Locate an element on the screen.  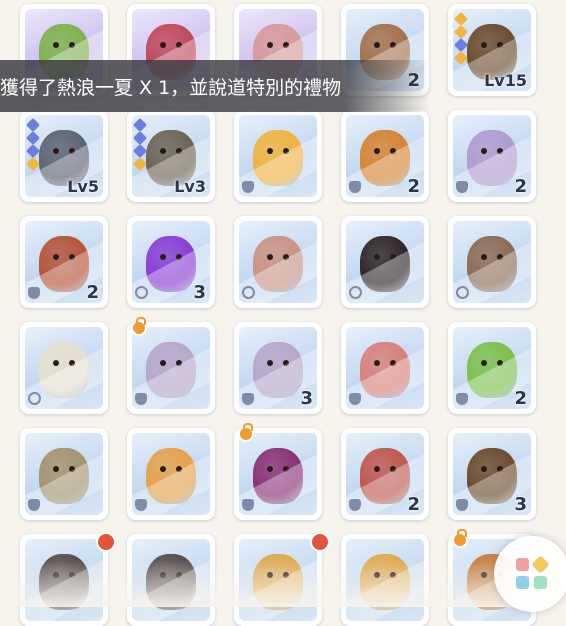
green-fly-icon is located at coordinates (492, 369).